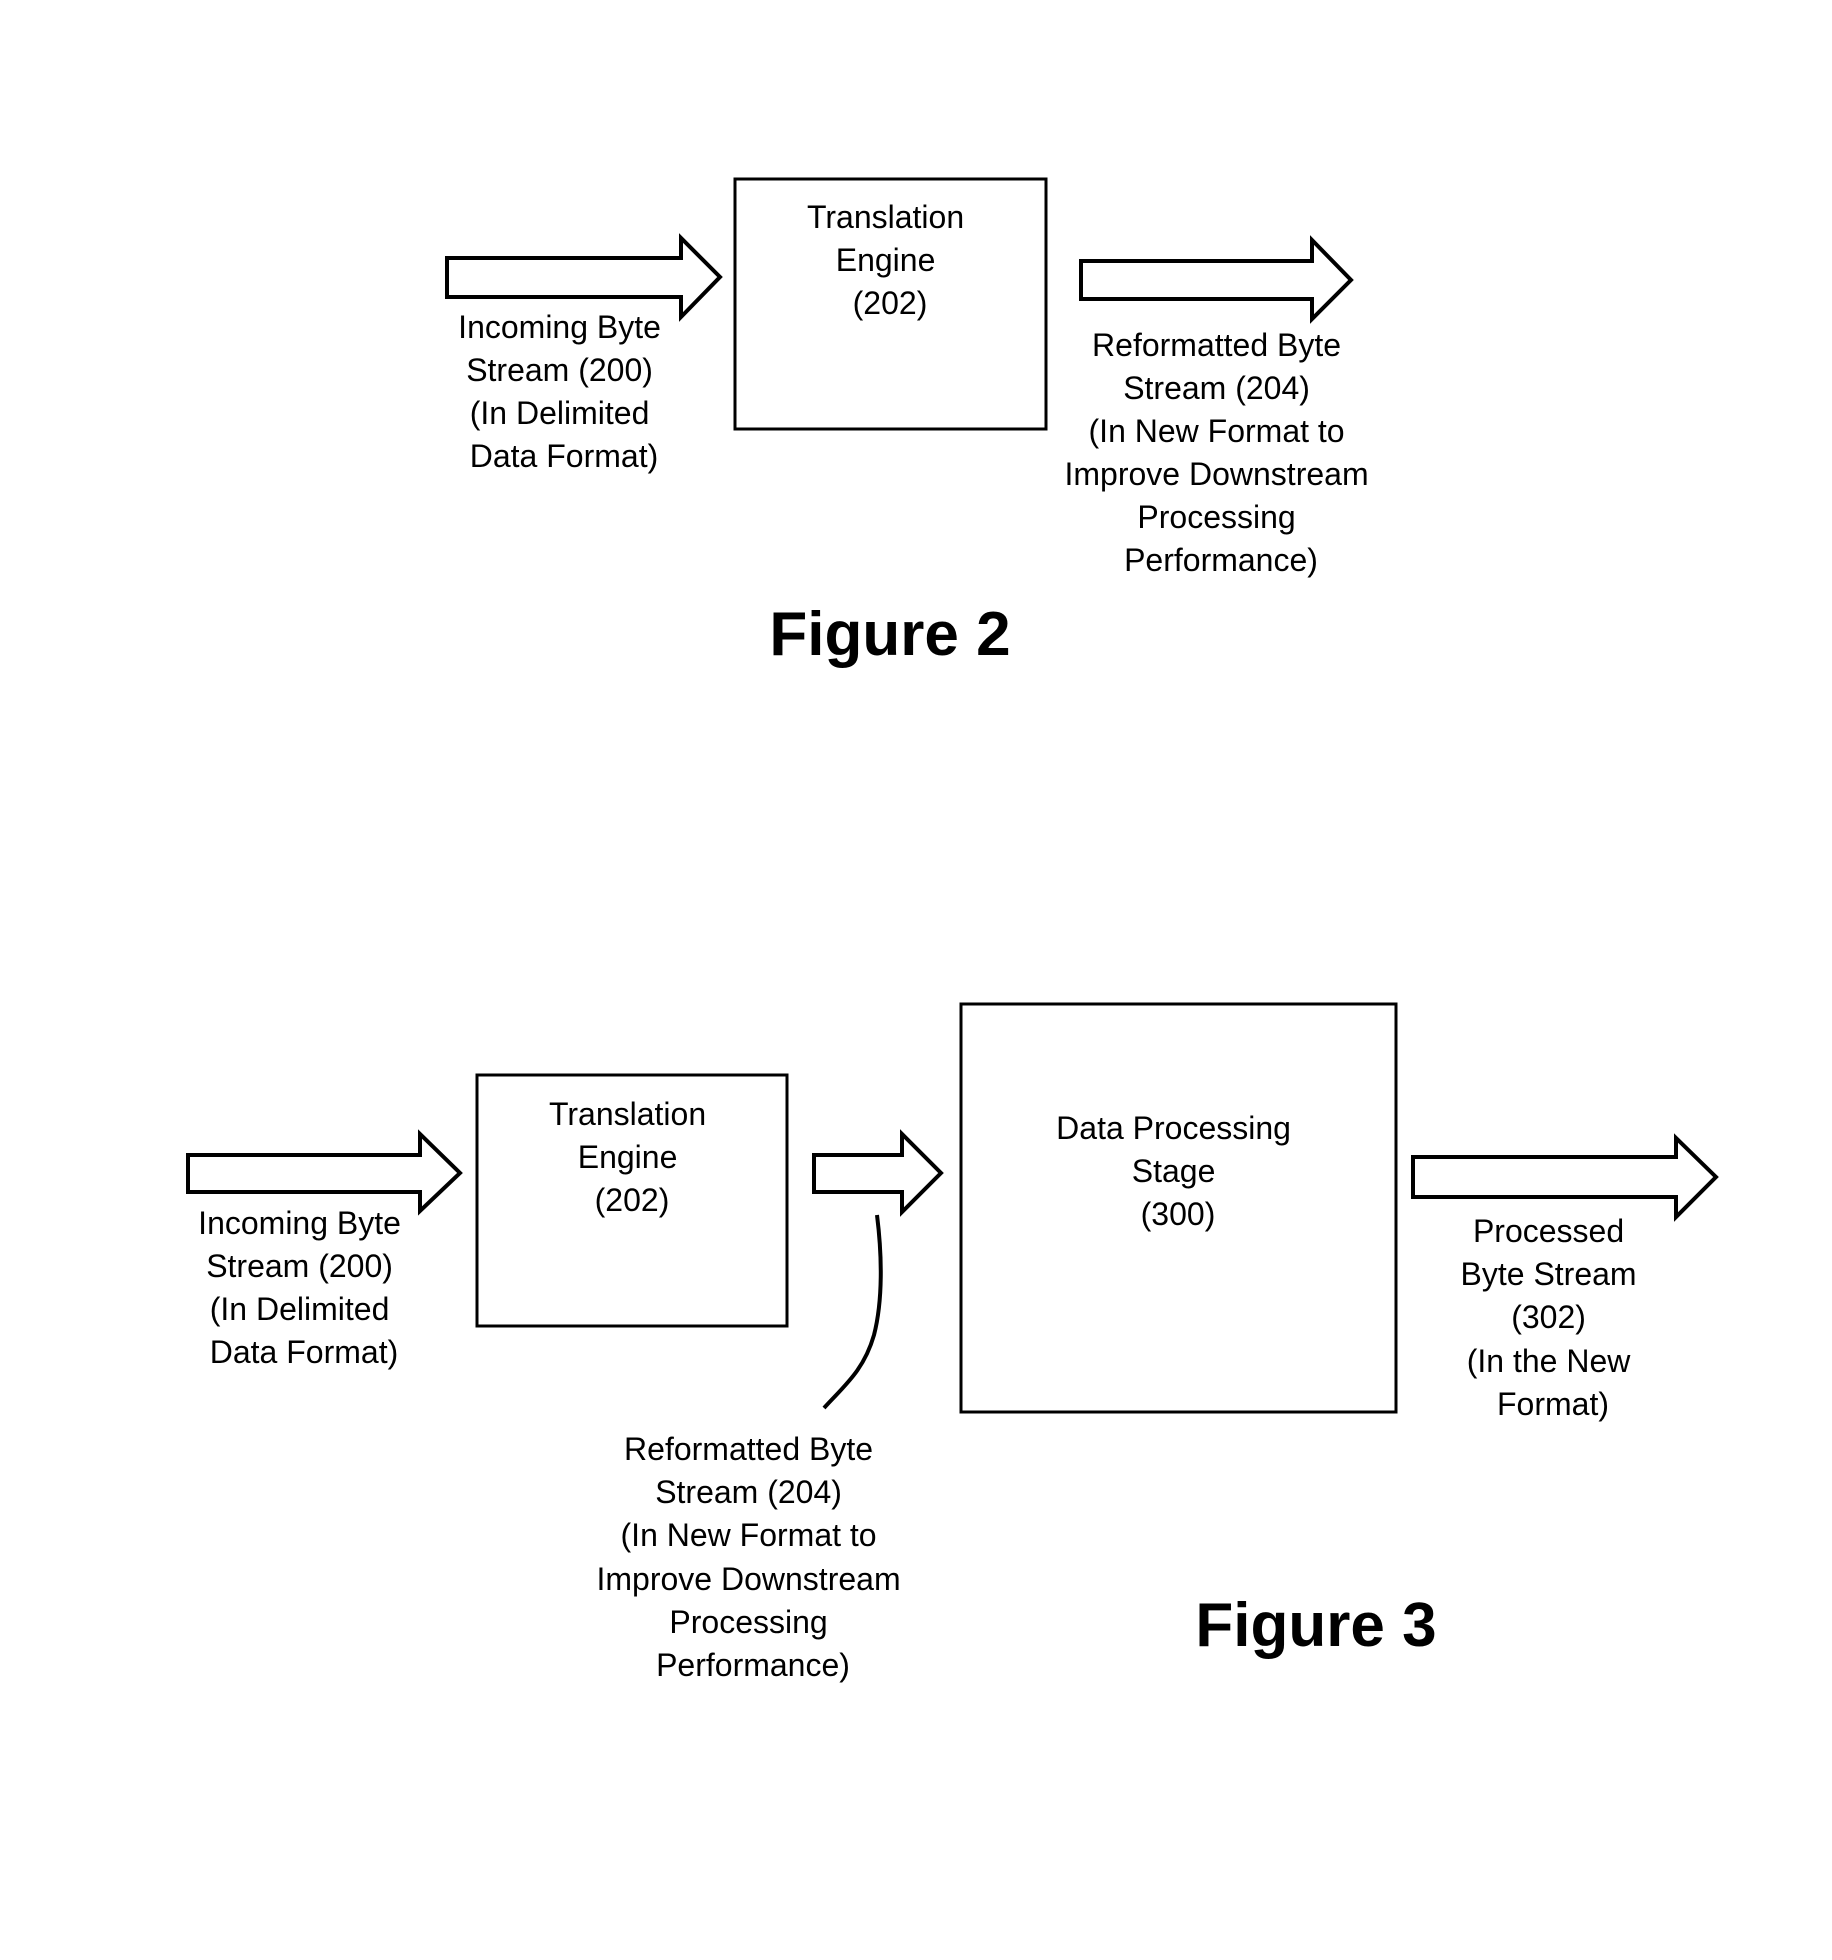 The height and width of the screenshot is (1960, 1832). Describe the element at coordinates (1173, 1128) in the screenshot. I see `label-line: Data Processing` at that location.